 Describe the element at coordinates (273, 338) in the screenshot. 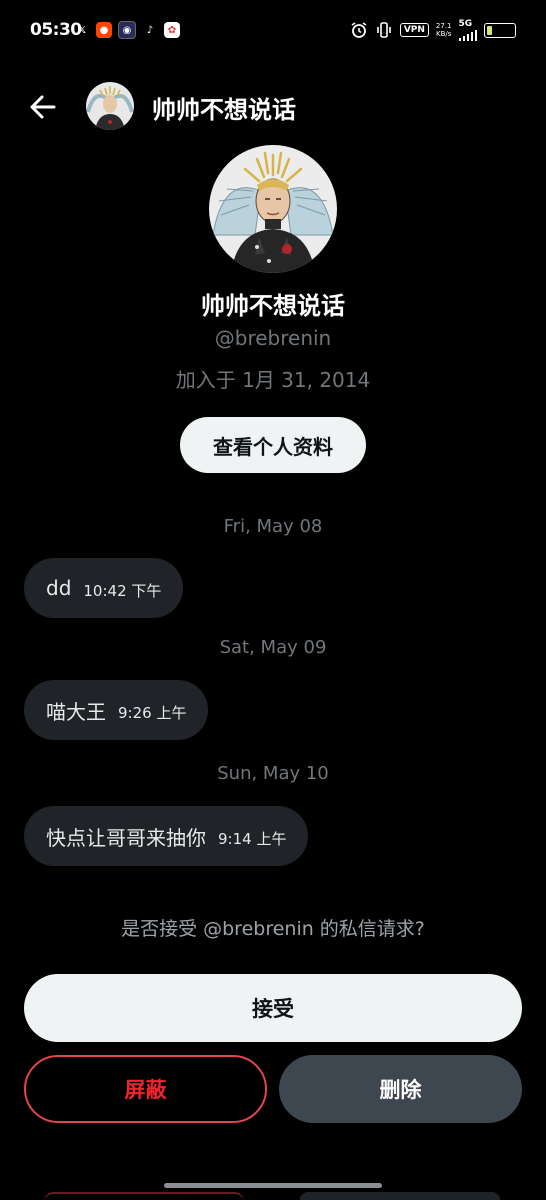

I see `profile-handle: @brebrenin` at that location.